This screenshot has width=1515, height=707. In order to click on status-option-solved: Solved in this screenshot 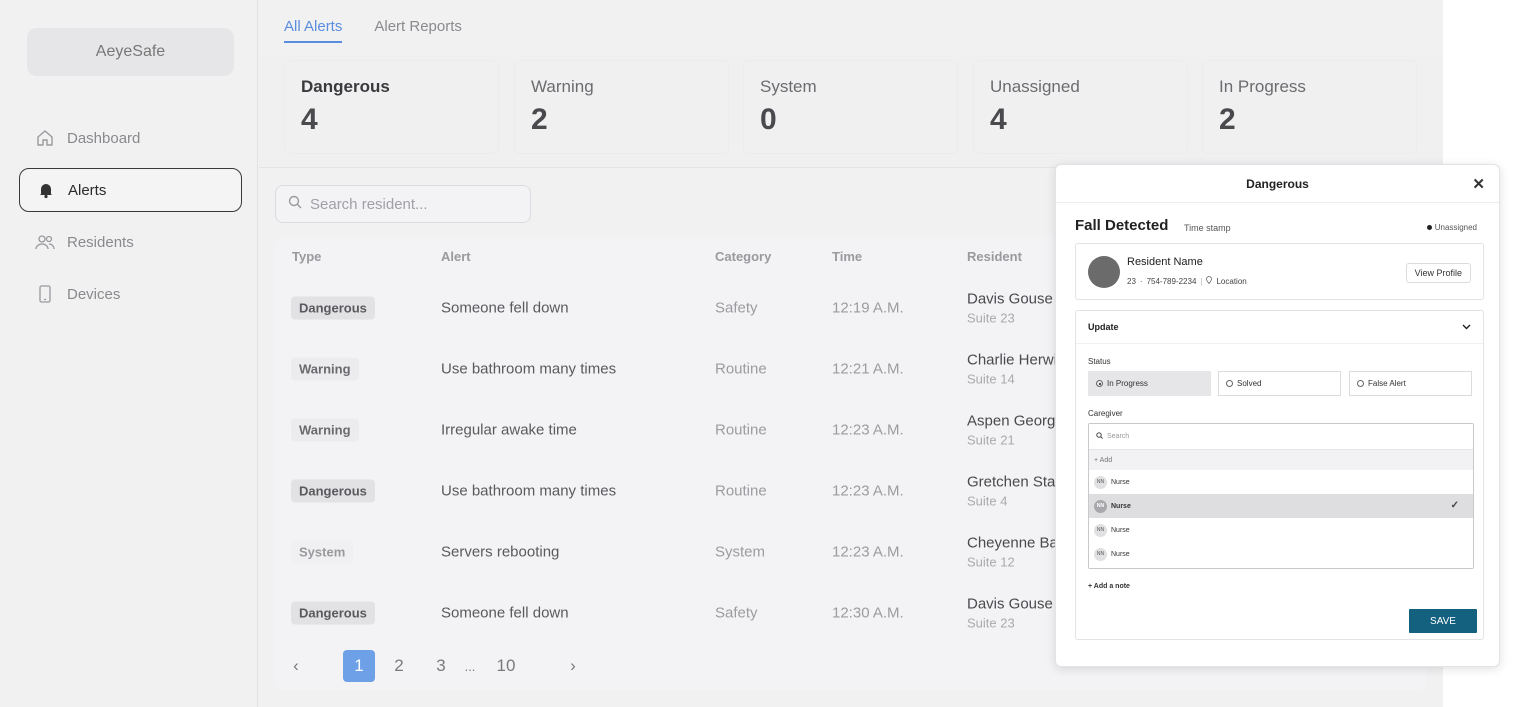, I will do `click(1279, 383)`.